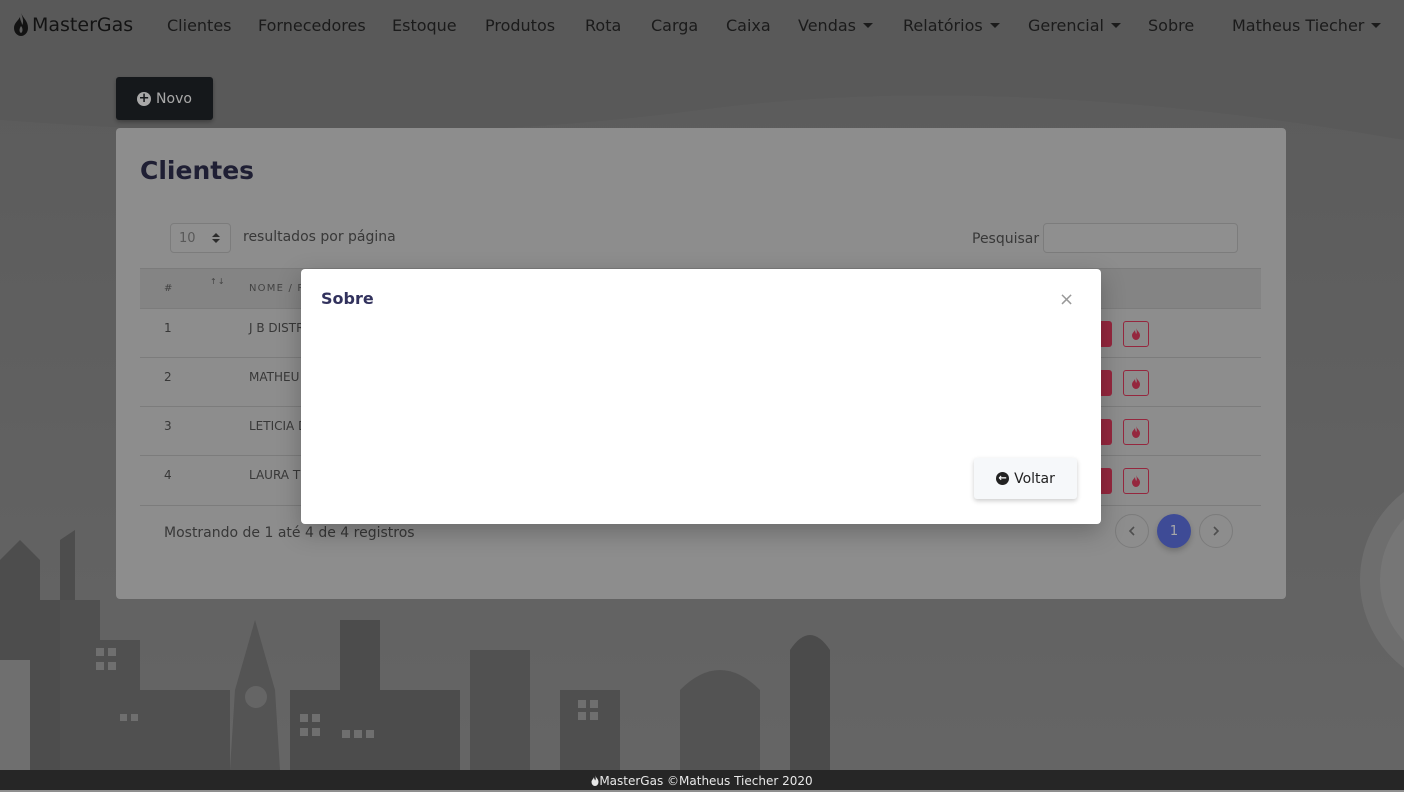  What do you see at coordinates (706, 781) in the screenshot?
I see `footer-text: MasterGas ©Matheus Tiecher 2020` at bounding box center [706, 781].